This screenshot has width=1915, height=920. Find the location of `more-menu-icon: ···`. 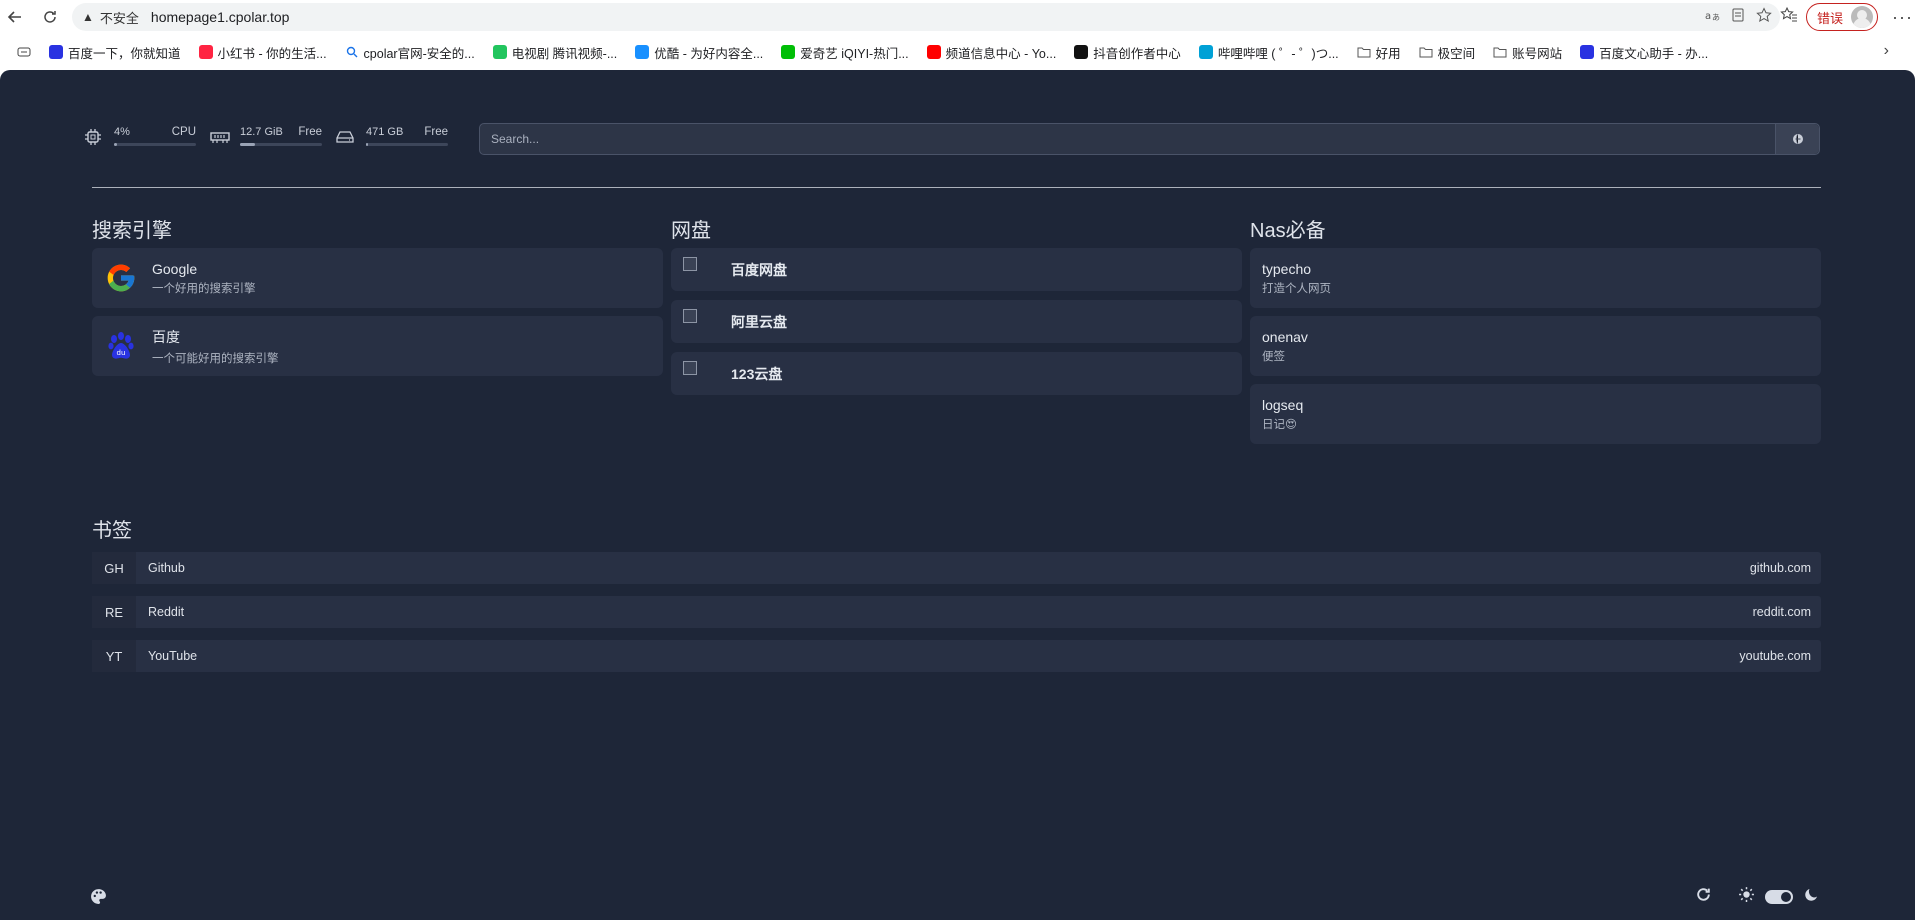

more-menu-icon: ··· is located at coordinates (1902, 17).